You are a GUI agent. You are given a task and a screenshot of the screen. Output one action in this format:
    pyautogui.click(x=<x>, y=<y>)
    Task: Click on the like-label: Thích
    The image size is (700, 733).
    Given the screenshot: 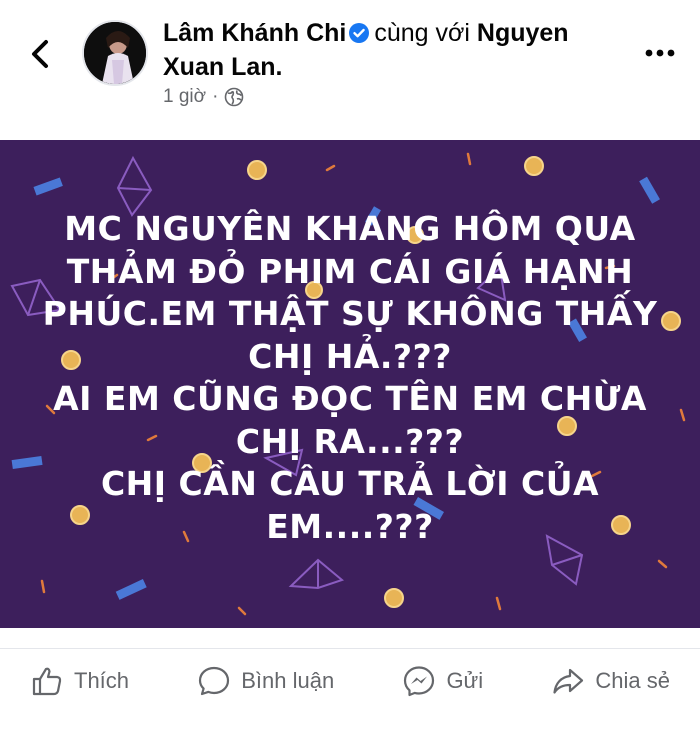 What is the action you would take?
    pyautogui.click(x=102, y=680)
    